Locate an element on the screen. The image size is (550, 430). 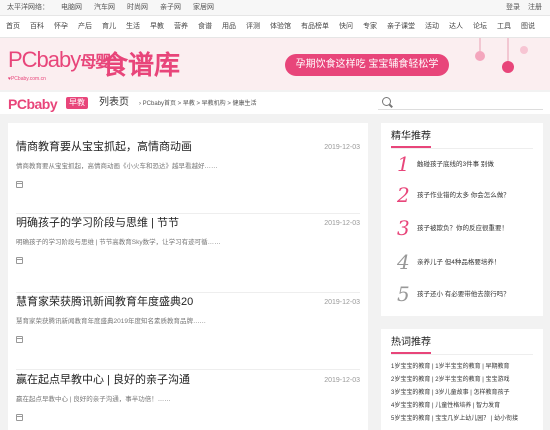
banner-logo: PCbaby母婴 is located at coordinates (59, 60).